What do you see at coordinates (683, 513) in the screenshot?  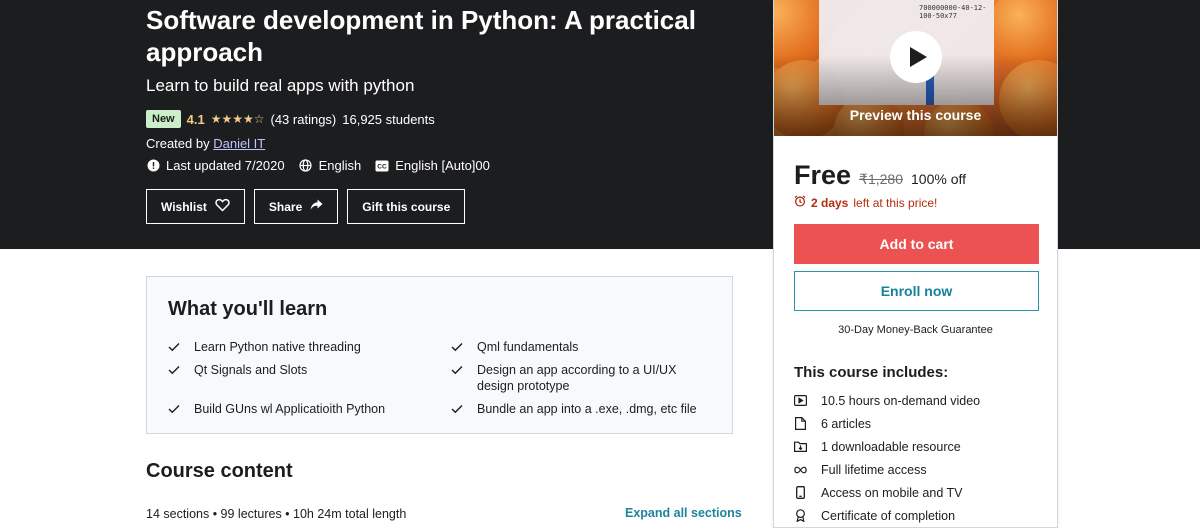 I see `expand-all-sections-button: Expand all sections` at bounding box center [683, 513].